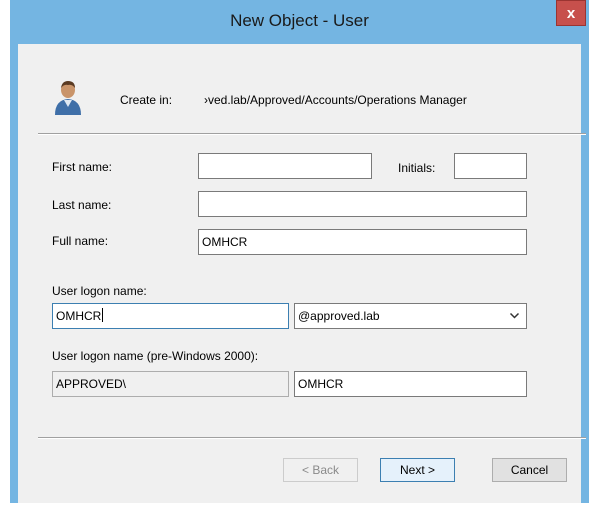 This screenshot has width=591, height=505. I want to click on close-icon: x, so click(571, 13).